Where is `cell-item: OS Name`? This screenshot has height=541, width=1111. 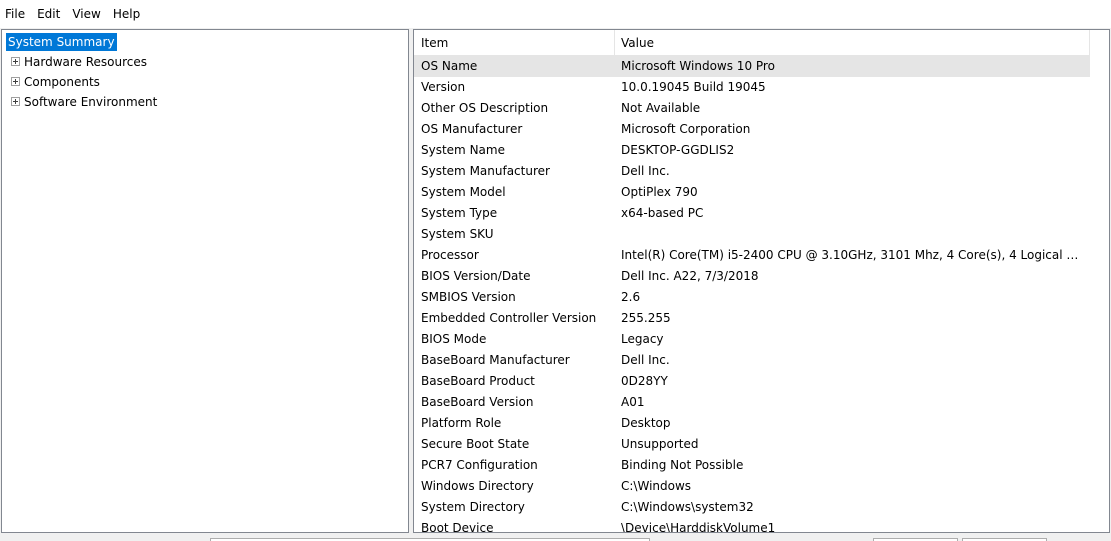
cell-item: OS Name is located at coordinates (449, 66).